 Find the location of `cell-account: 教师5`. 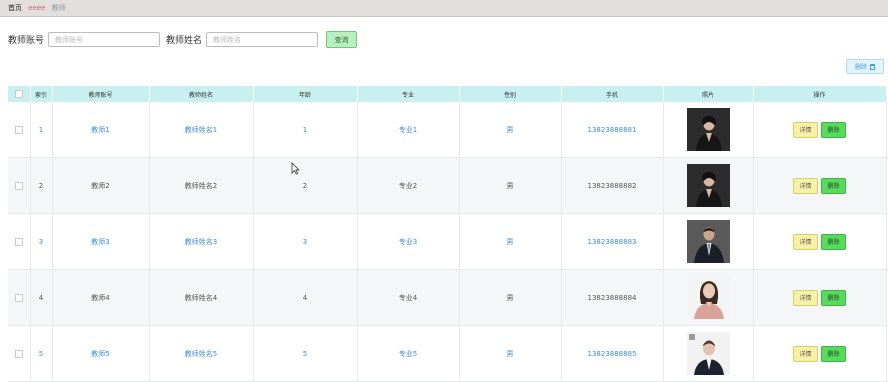

cell-account: 教师5 is located at coordinates (101, 353).